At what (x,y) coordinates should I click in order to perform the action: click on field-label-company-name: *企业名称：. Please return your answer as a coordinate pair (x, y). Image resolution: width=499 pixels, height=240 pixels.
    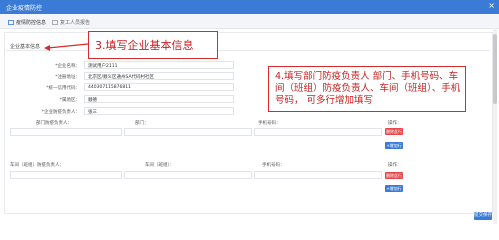
    Looking at the image, I should click on (67, 66).